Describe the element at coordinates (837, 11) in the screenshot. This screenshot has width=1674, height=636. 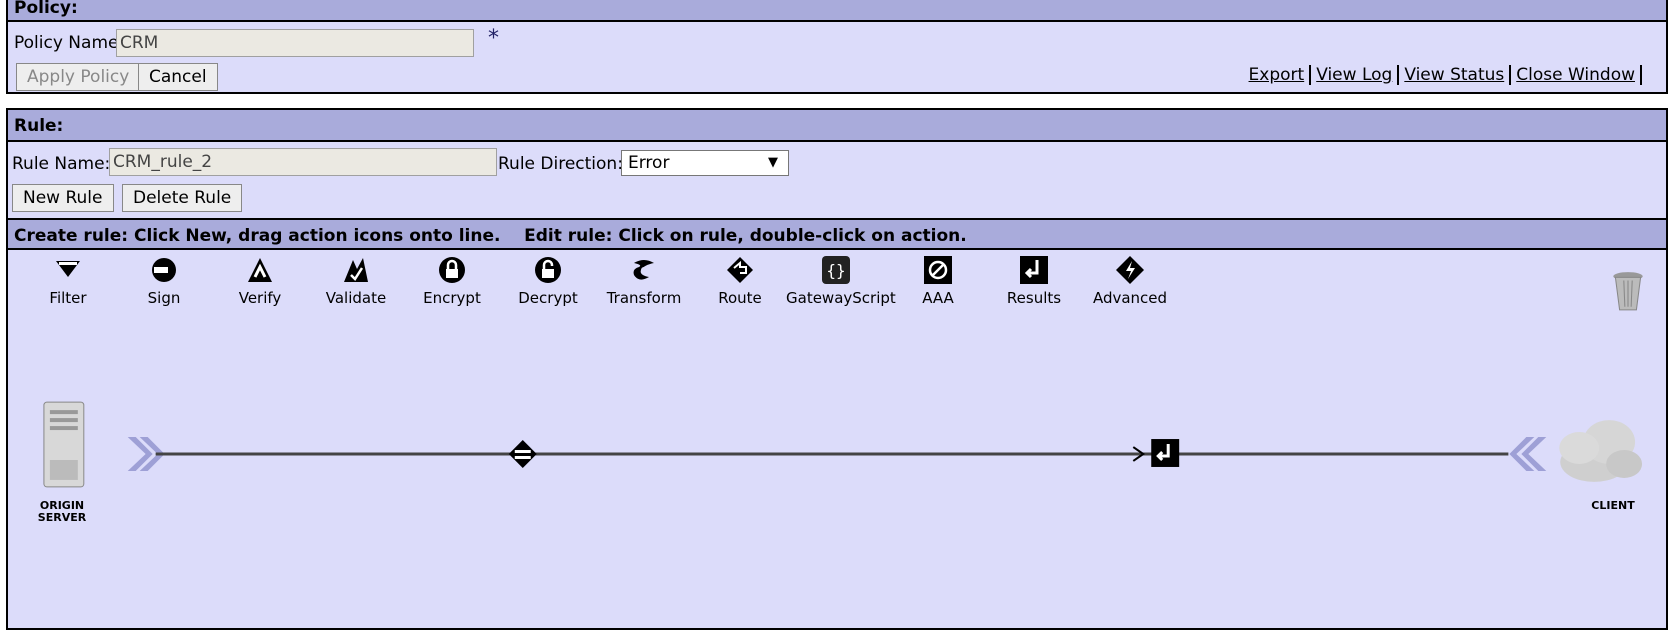
I see `policy-header: Policy:` at that location.